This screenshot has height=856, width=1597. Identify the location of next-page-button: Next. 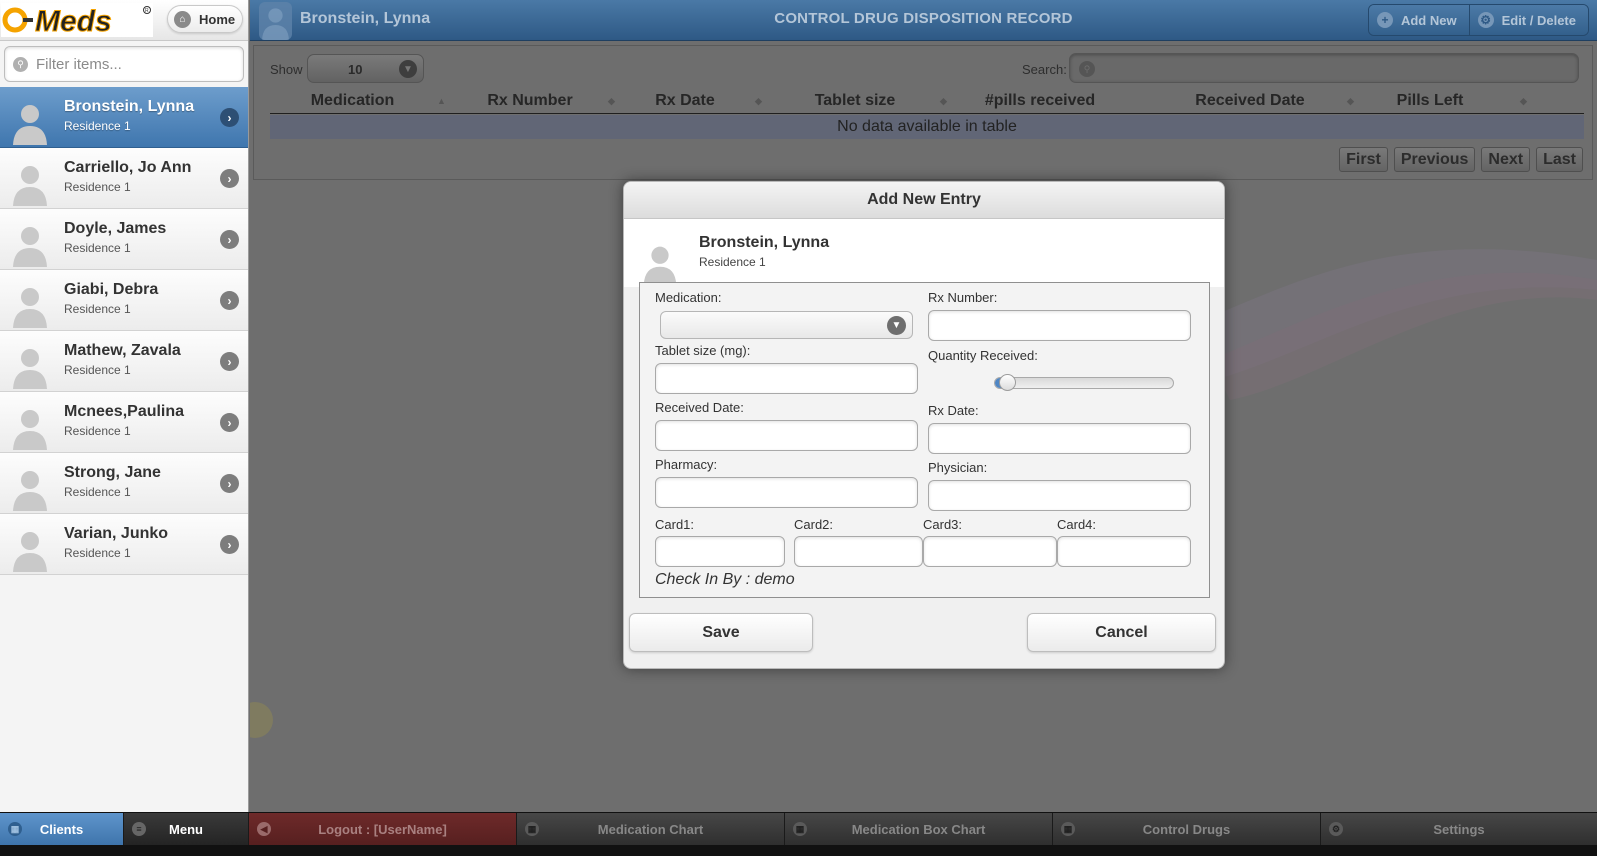
(1506, 159).